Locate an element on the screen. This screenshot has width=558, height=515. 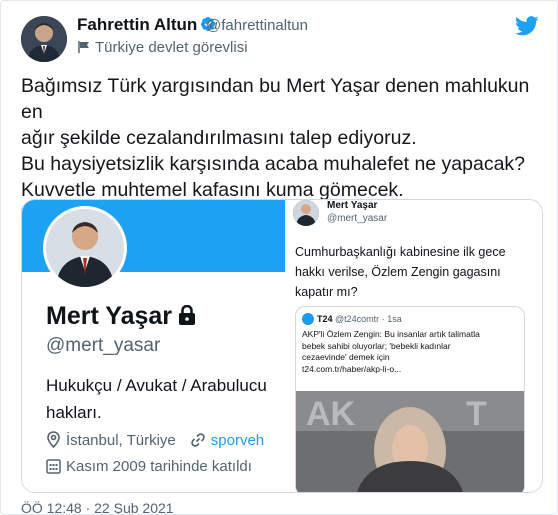
profile-bio: Hukukçu / Avukat / Arabulucu hakları. is located at coordinates (156, 399).